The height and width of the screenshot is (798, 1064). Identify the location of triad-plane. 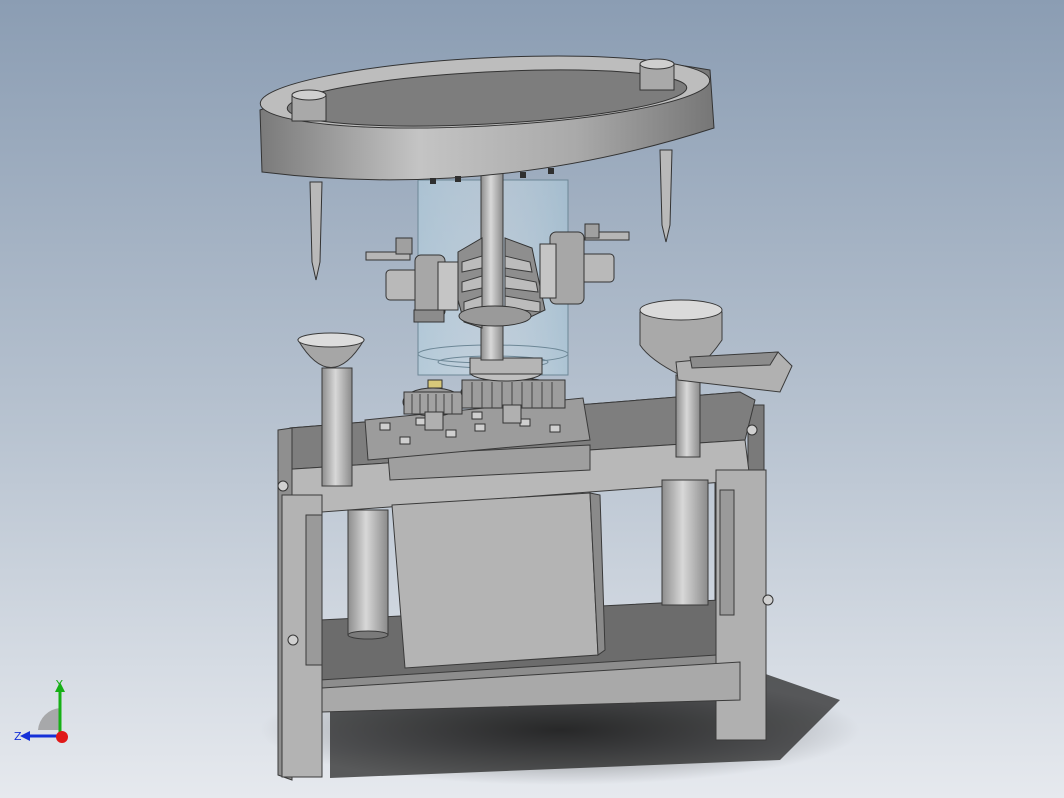
(49, 719).